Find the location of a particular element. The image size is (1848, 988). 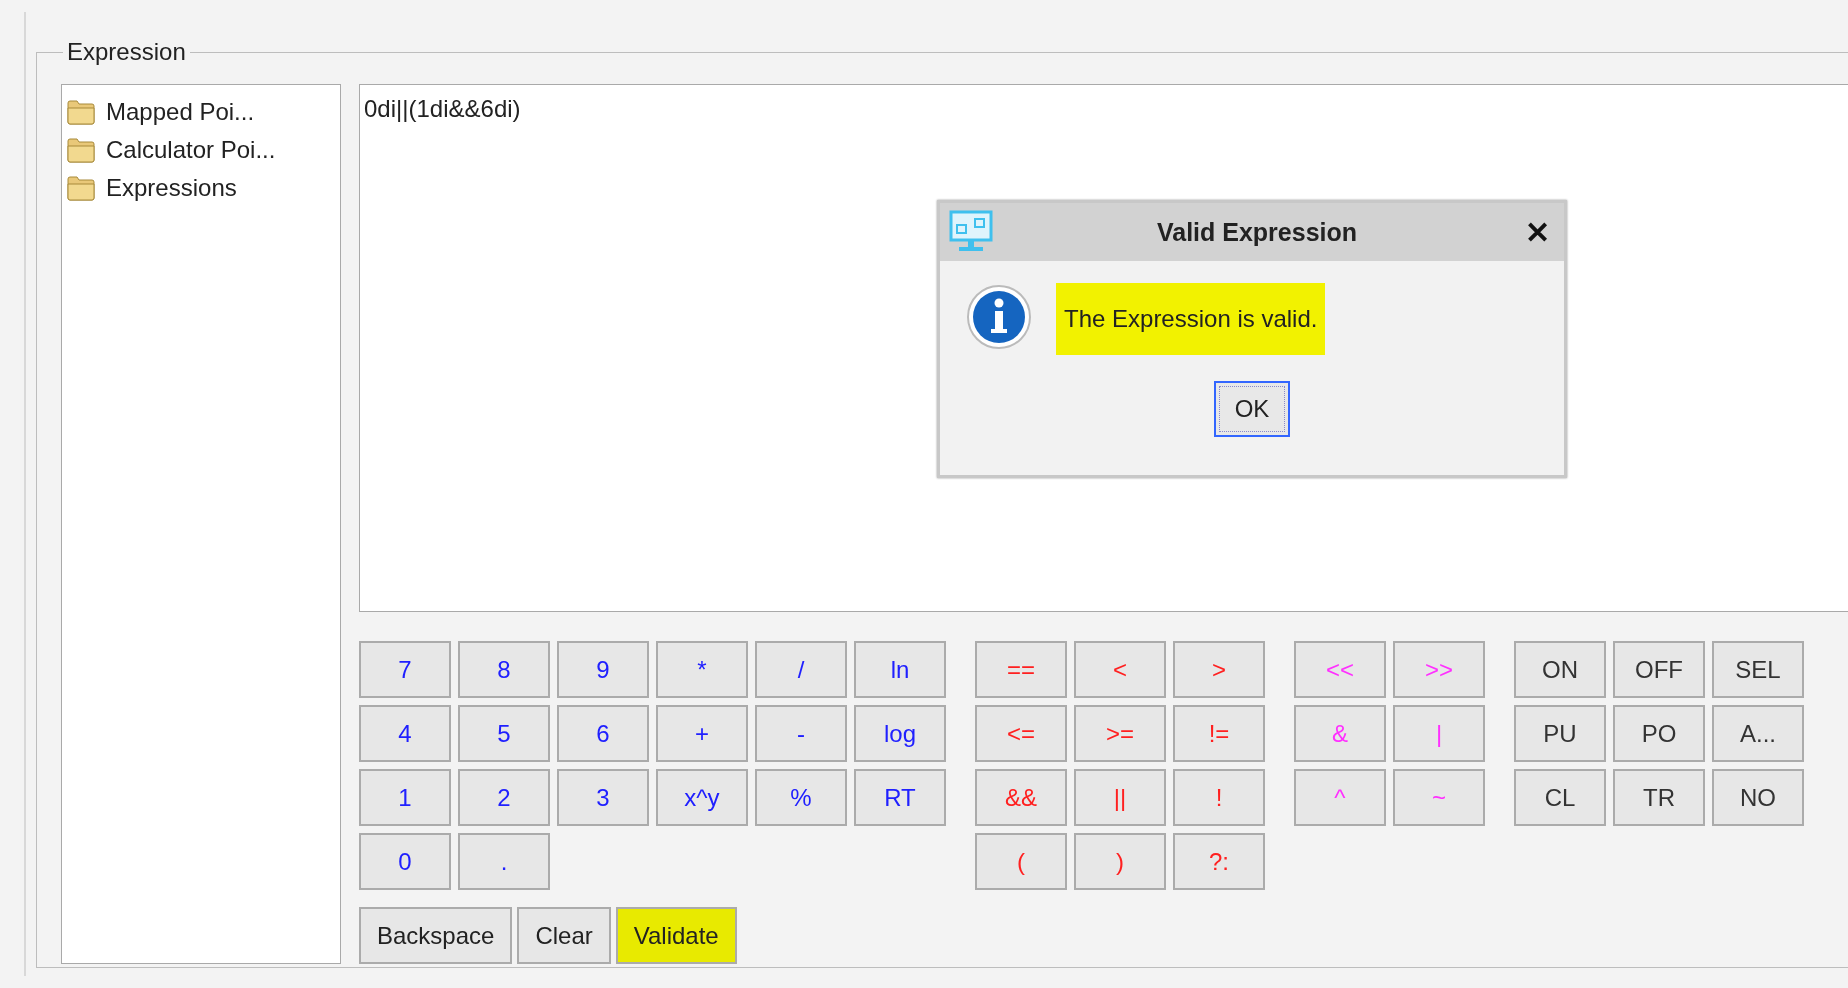

key-button: ln is located at coordinates (900, 669).